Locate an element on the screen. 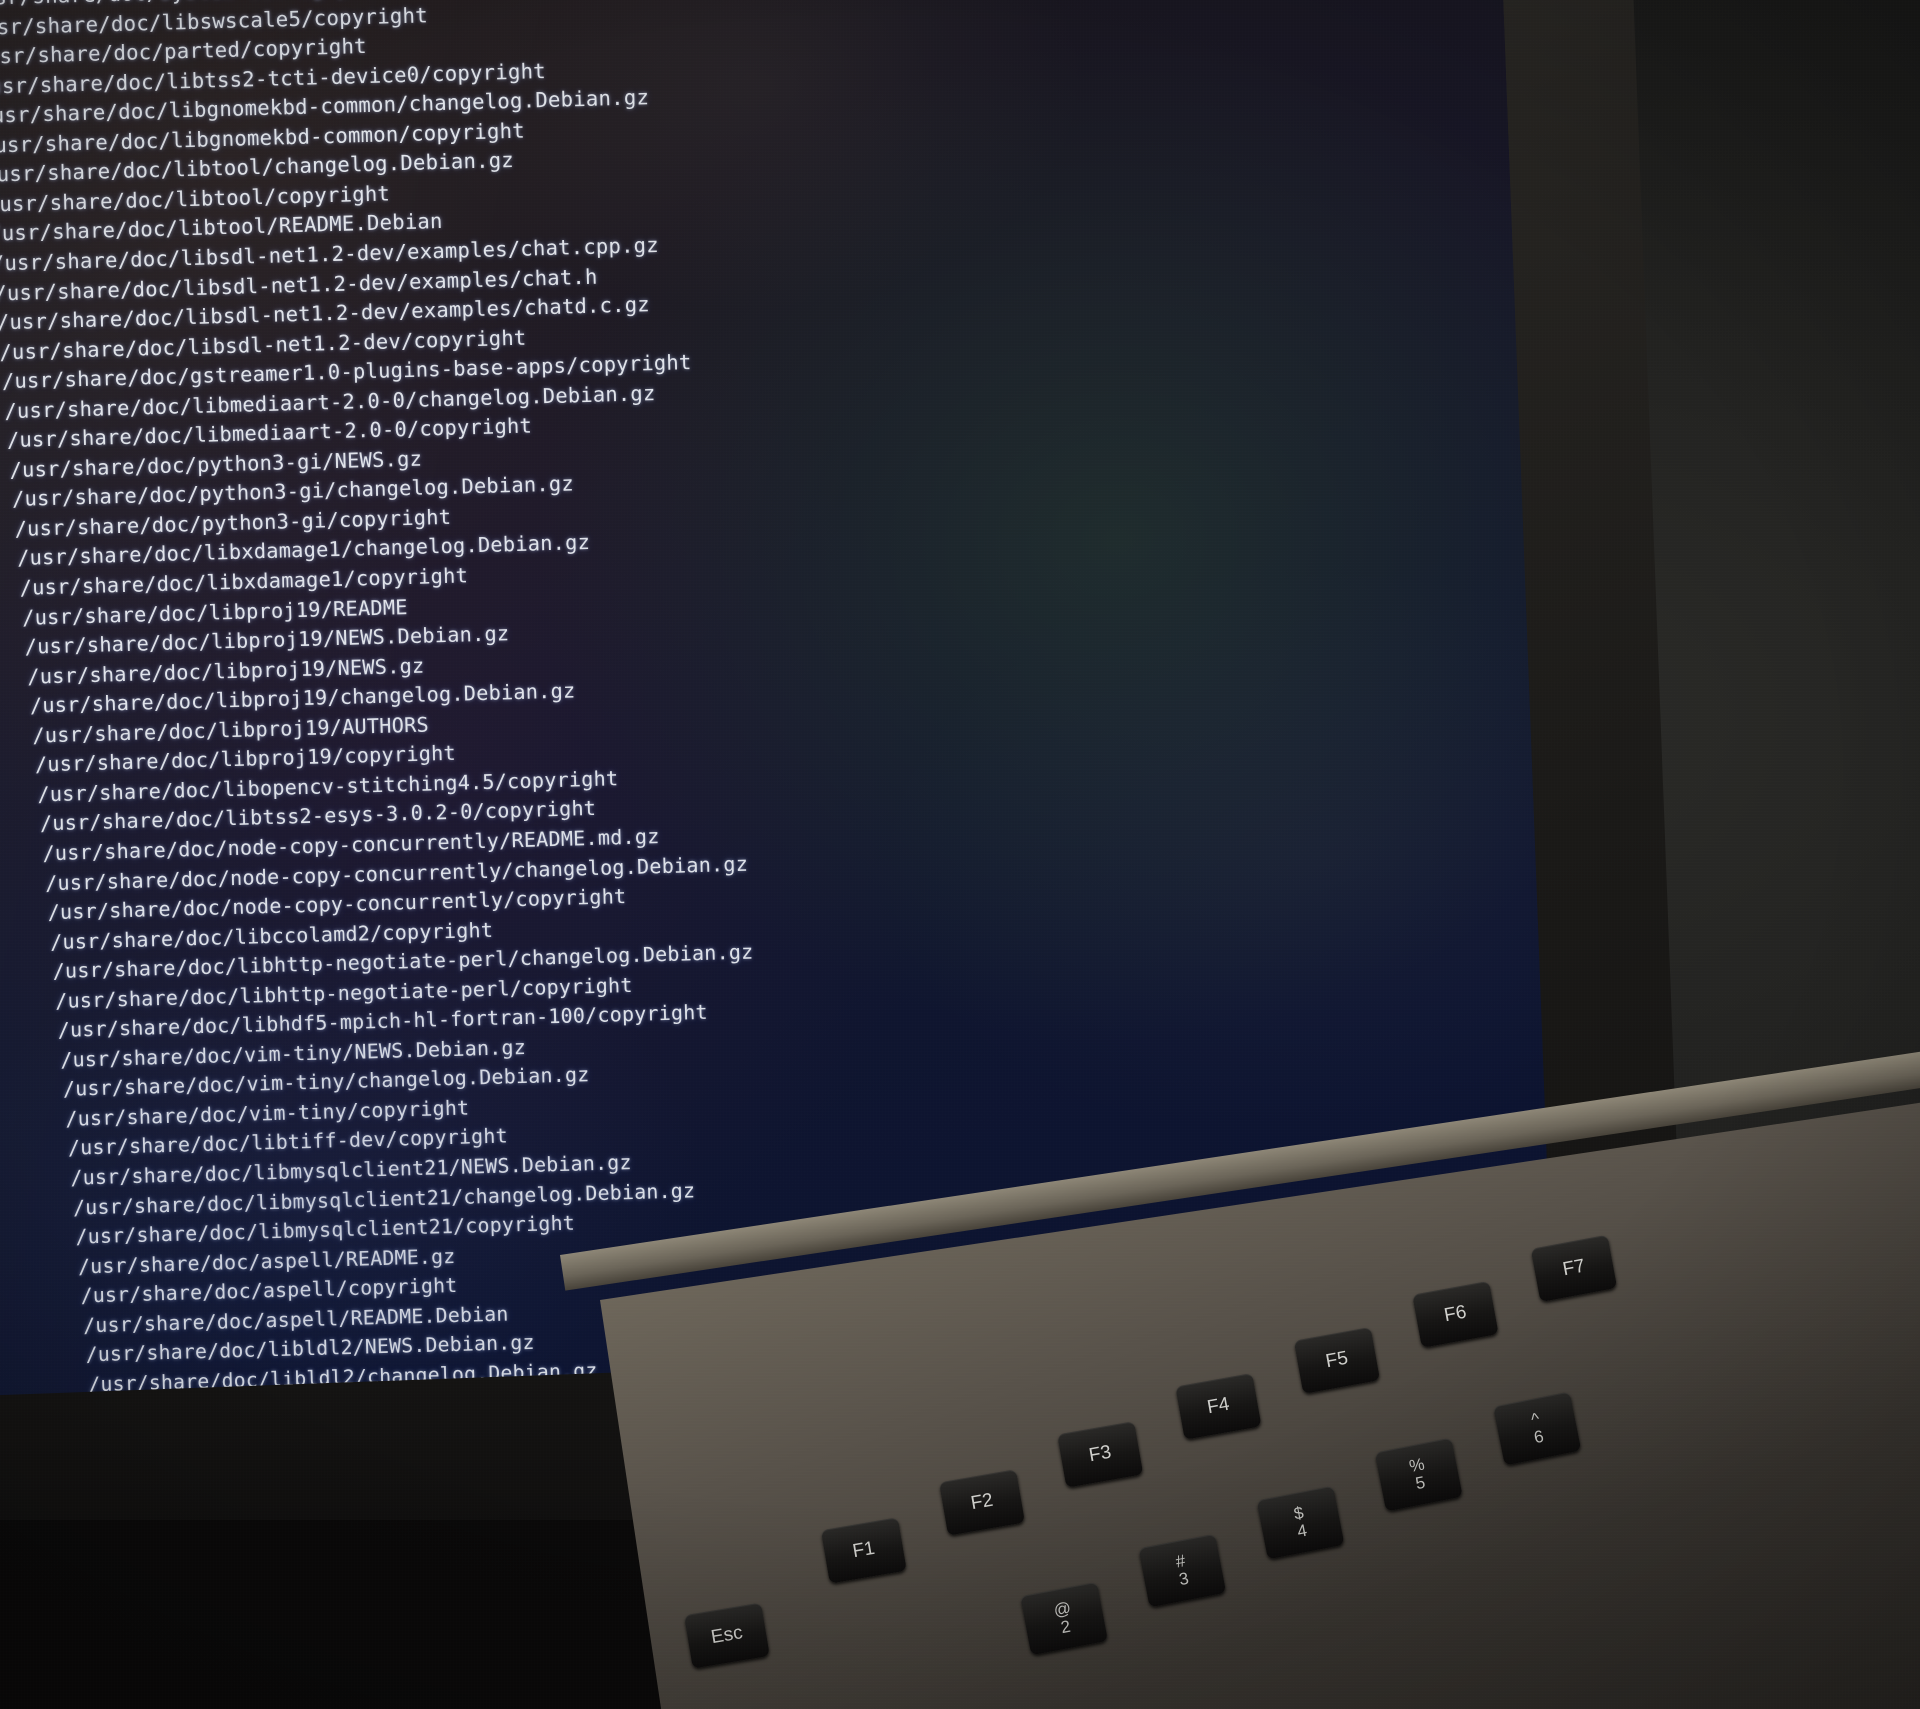  key-label: F4 is located at coordinates (1218, 1406).